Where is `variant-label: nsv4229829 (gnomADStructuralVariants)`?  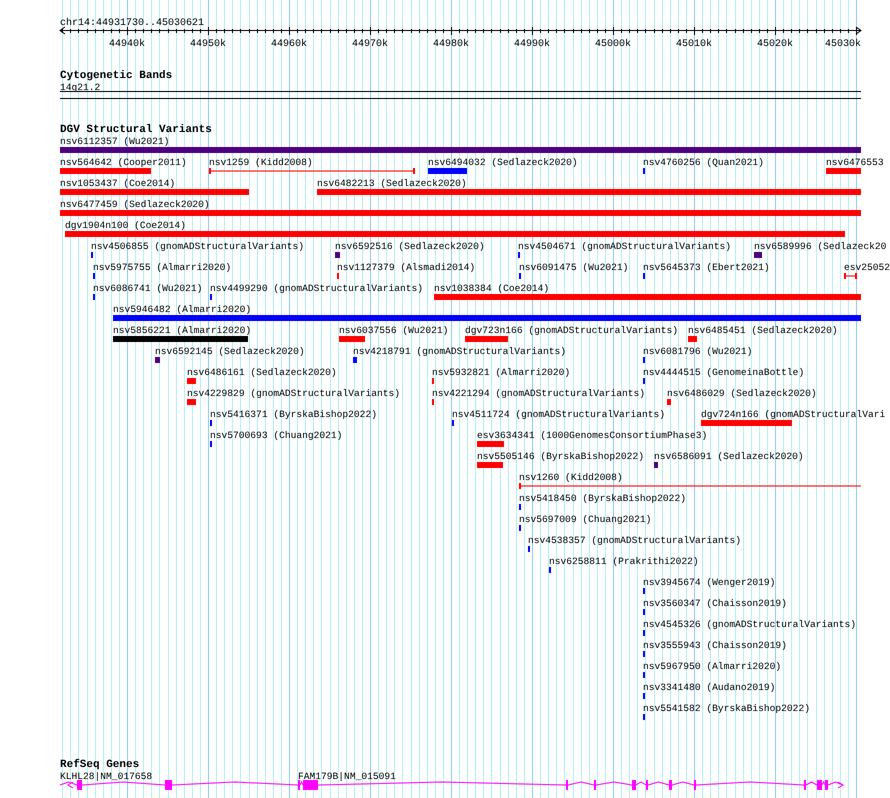 variant-label: nsv4229829 (gnomADStructuralVariants) is located at coordinates (293, 393).